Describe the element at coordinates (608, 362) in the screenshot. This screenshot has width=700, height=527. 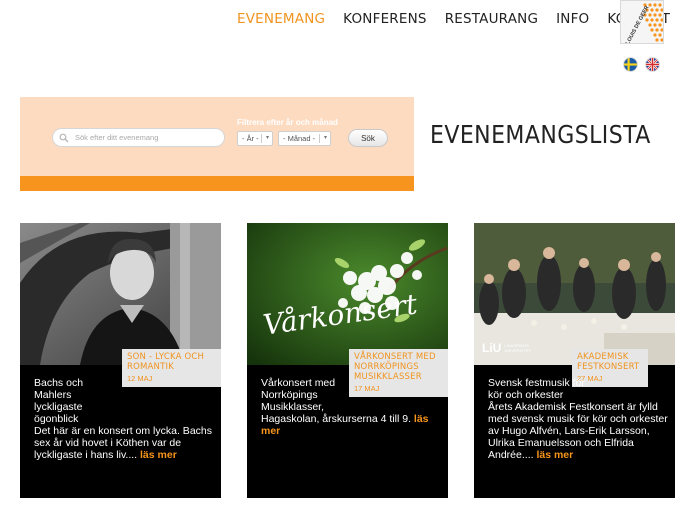
I see `event-tag-title: AKADEMISK FESTKONSERT` at that location.